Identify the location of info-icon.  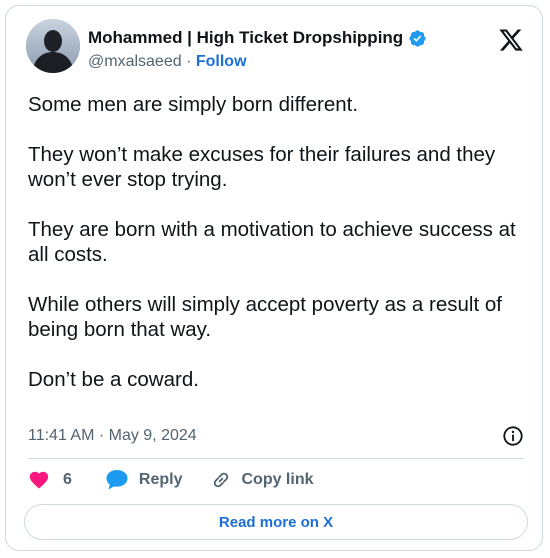
(513, 436).